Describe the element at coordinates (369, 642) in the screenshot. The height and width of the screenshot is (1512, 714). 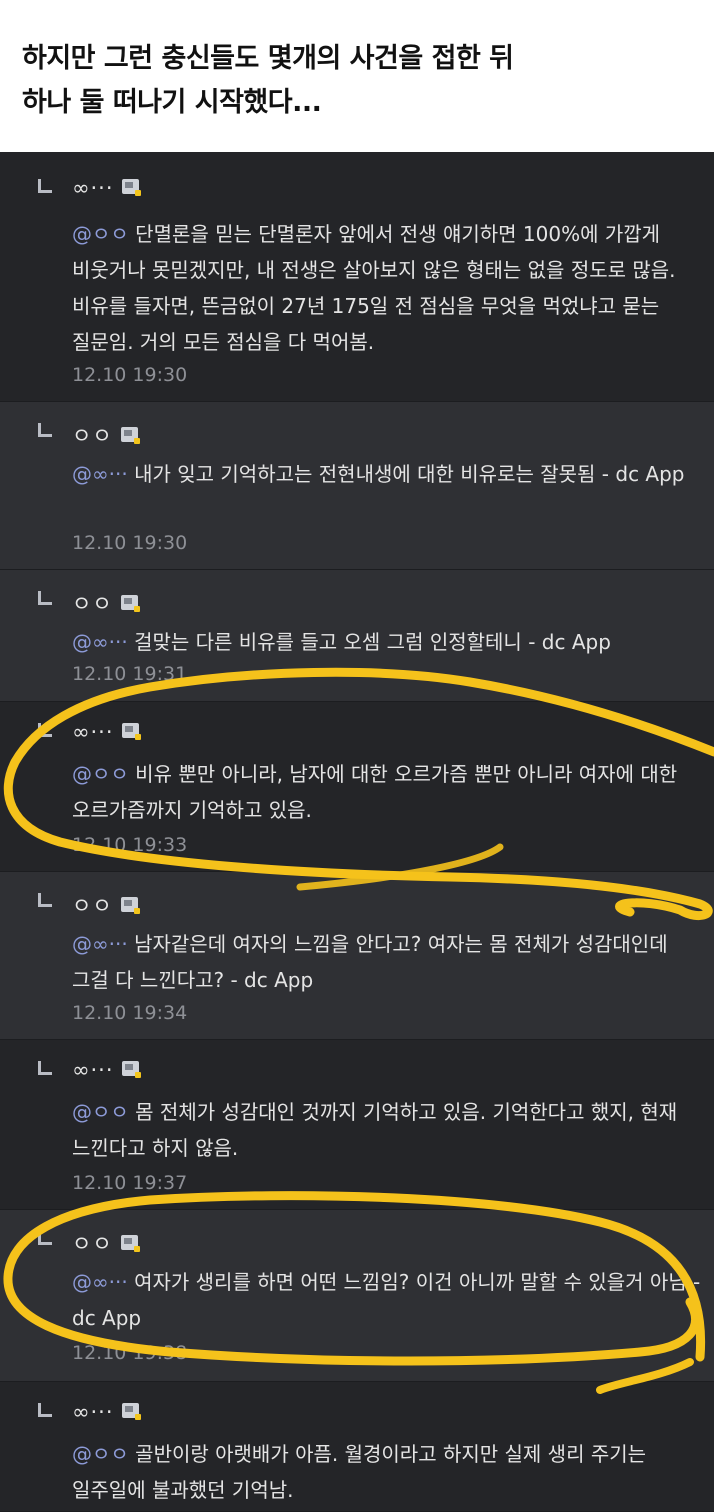
I see `comment-text: 걸맞는 다른 비유를 들고 오셈 그럼 인정할테니 - dc App` at that location.